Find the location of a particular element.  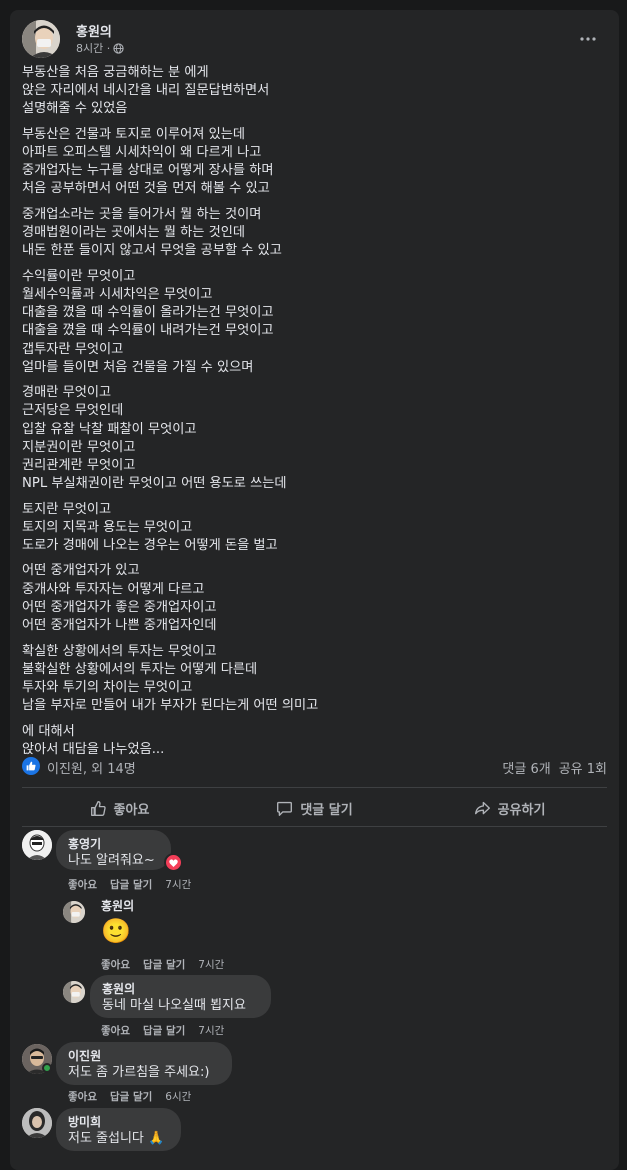

comment-time: 6시간 is located at coordinates (178, 1096).